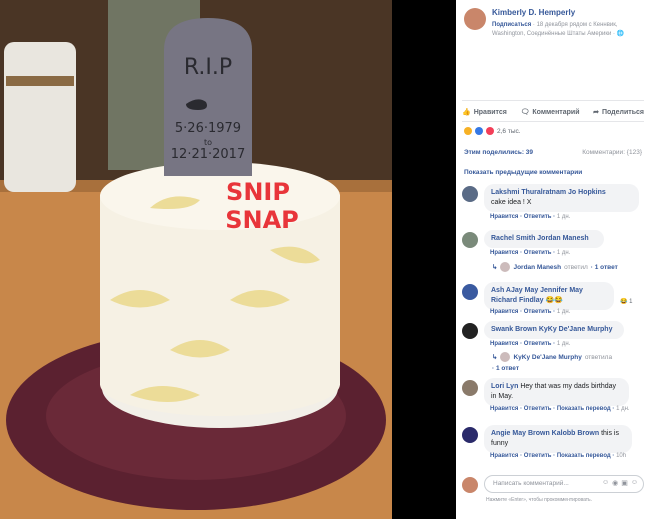  I want to click on tombstone-to-text: to, so click(208, 142).